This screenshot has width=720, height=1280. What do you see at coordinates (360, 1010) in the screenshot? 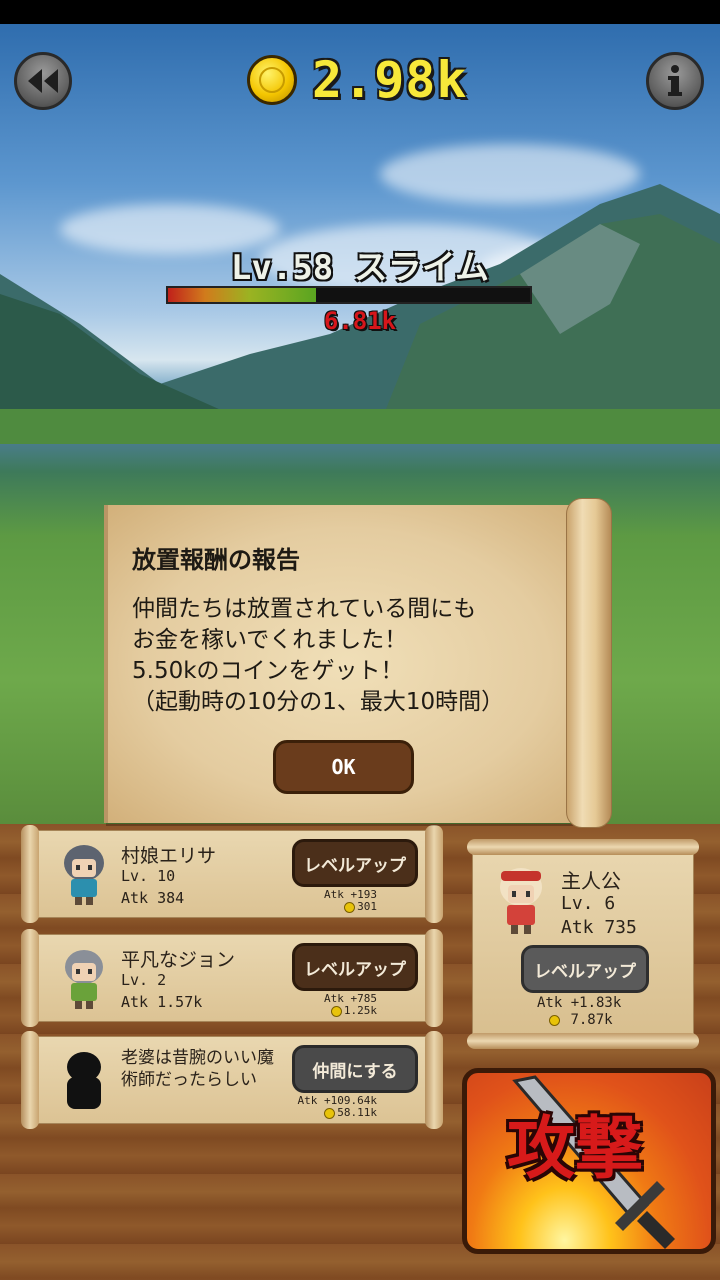
I see `cost: 1.25k` at bounding box center [360, 1010].